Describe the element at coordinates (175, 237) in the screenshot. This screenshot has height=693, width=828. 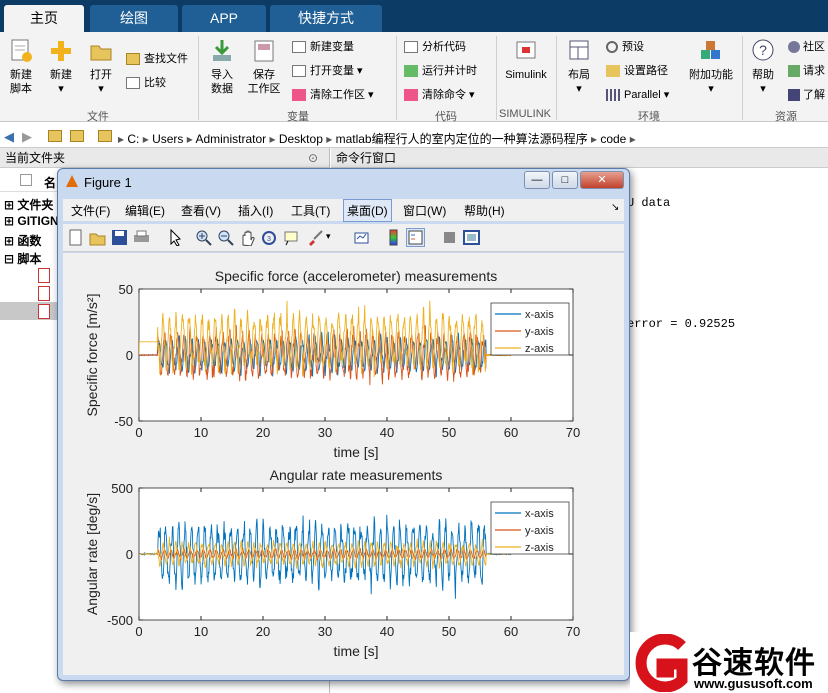
I see `select-pointer-icon` at that location.